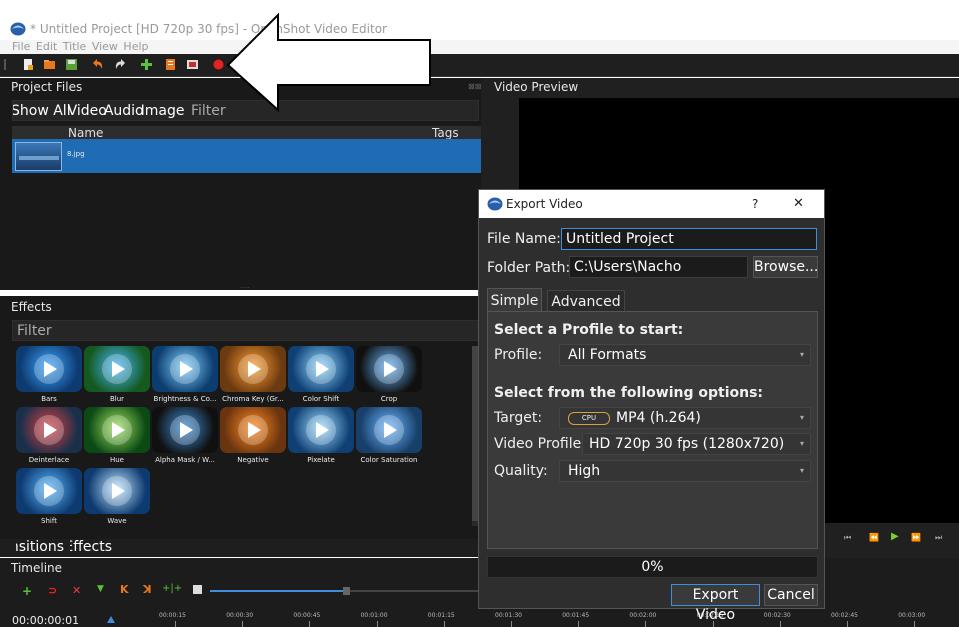 This screenshot has width=959, height=627. What do you see at coordinates (97, 64) in the screenshot?
I see `undo-icon` at bounding box center [97, 64].